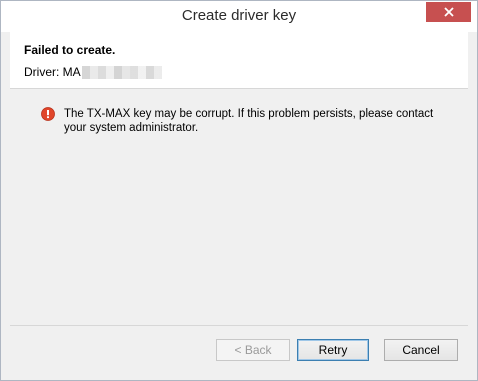 Image resolution: width=478 pixels, height=381 pixels. Describe the element at coordinates (333, 350) in the screenshot. I see `retry-button: Retry` at that location.